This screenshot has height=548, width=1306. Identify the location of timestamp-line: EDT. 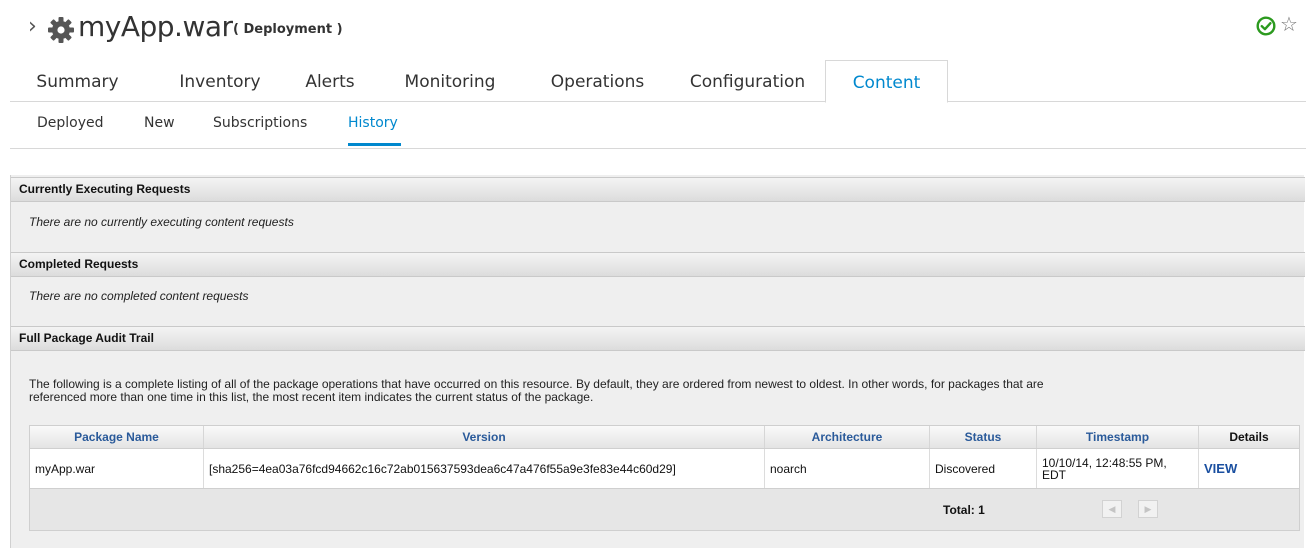
(1054, 474).